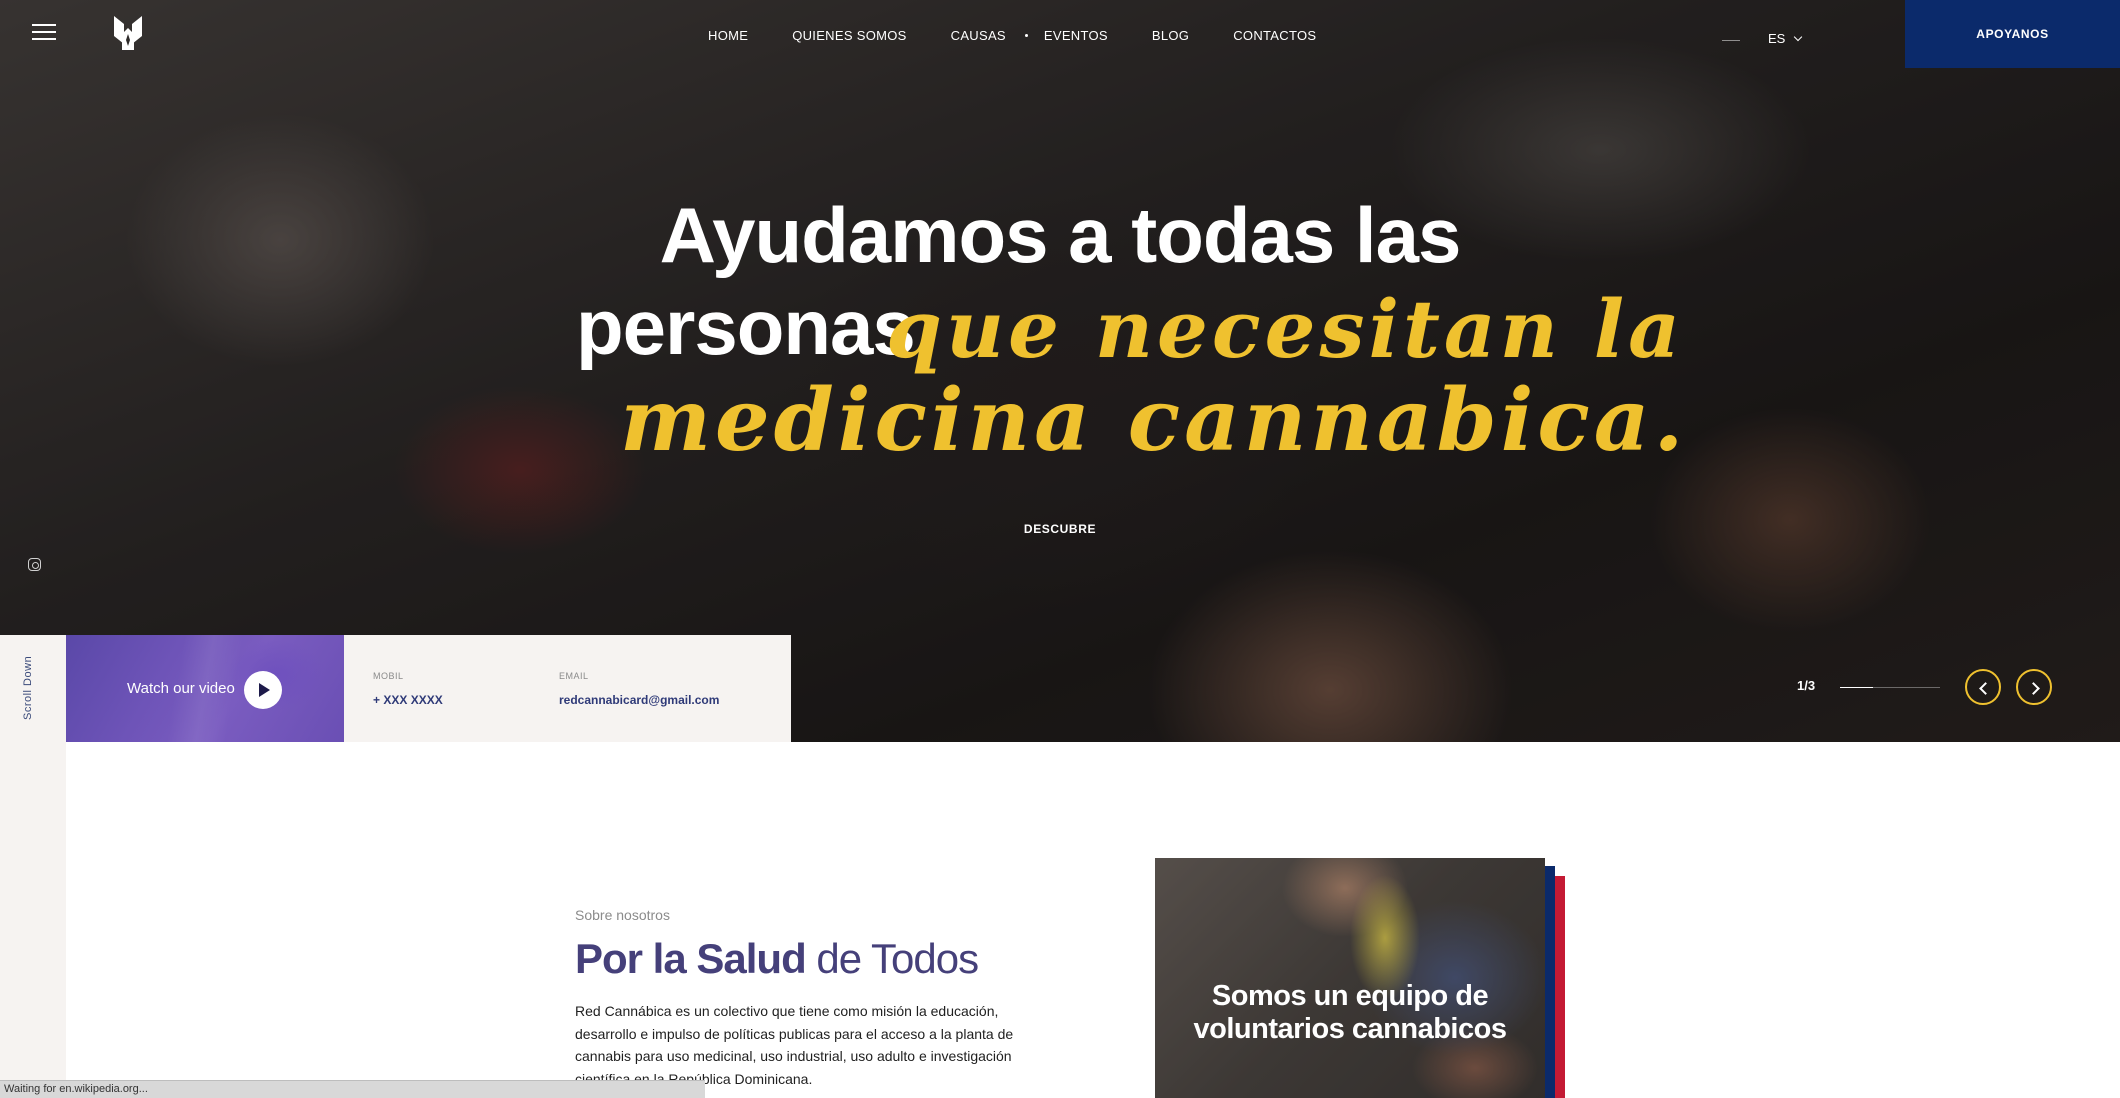 The height and width of the screenshot is (1098, 2120). Describe the element at coordinates (128, 33) in the screenshot. I see `leaf-logo-icon` at that location.